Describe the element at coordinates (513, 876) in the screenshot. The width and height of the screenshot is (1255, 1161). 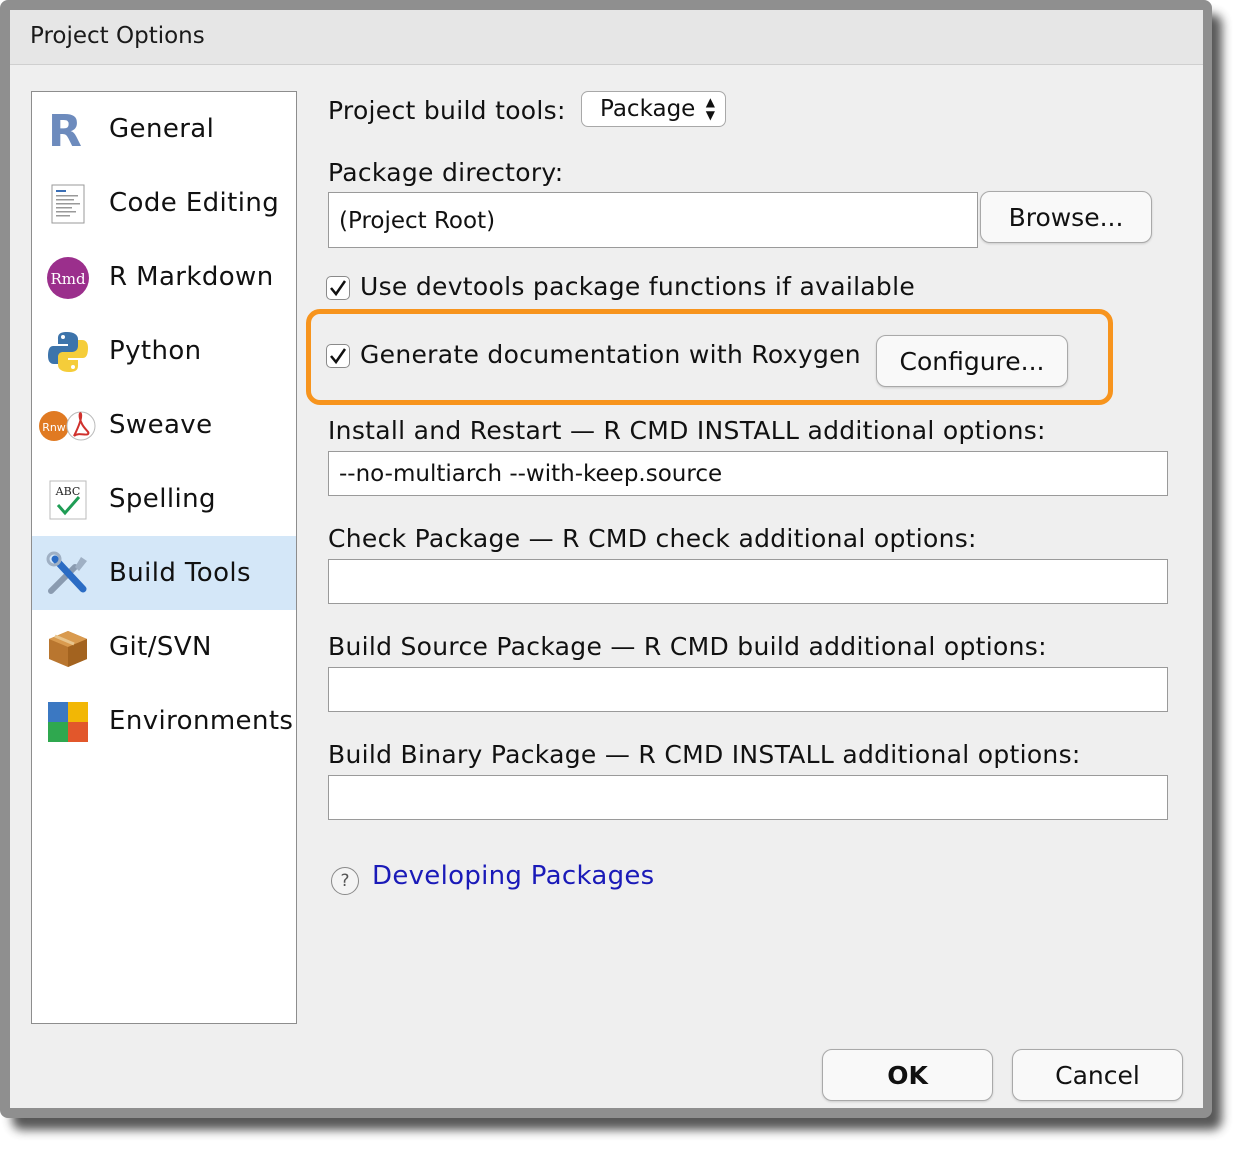
I see `developing-packages-link: Developing Packages` at that location.